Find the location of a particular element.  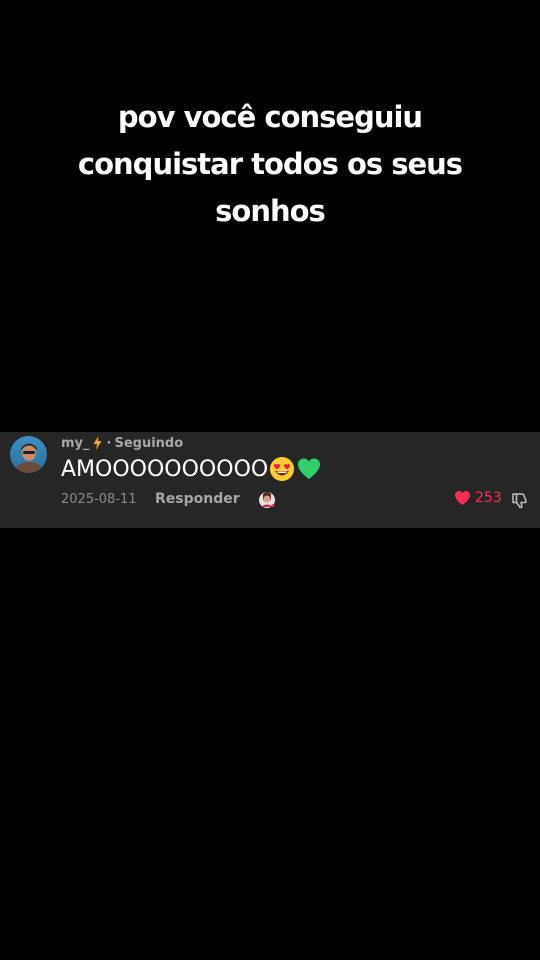

comment-date: 2025-08-11 is located at coordinates (99, 499).